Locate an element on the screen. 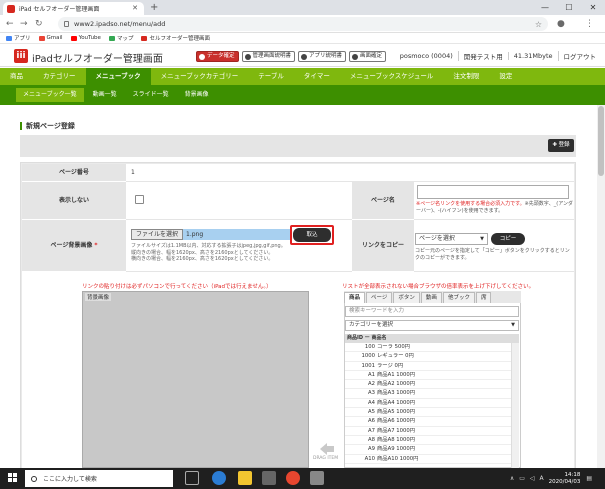 The height and width of the screenshot is (489, 605). notifications-icon: ▤ is located at coordinates (589, 478).